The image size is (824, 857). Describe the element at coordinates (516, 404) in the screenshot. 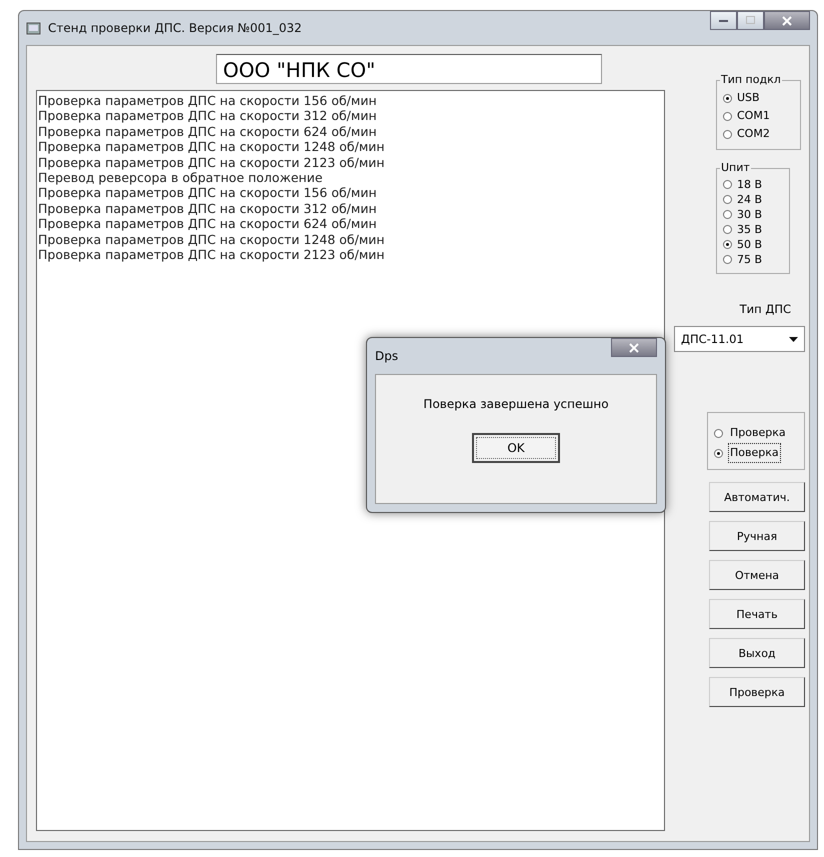

I see `dialog-message: Поверка завершена успешно` at that location.